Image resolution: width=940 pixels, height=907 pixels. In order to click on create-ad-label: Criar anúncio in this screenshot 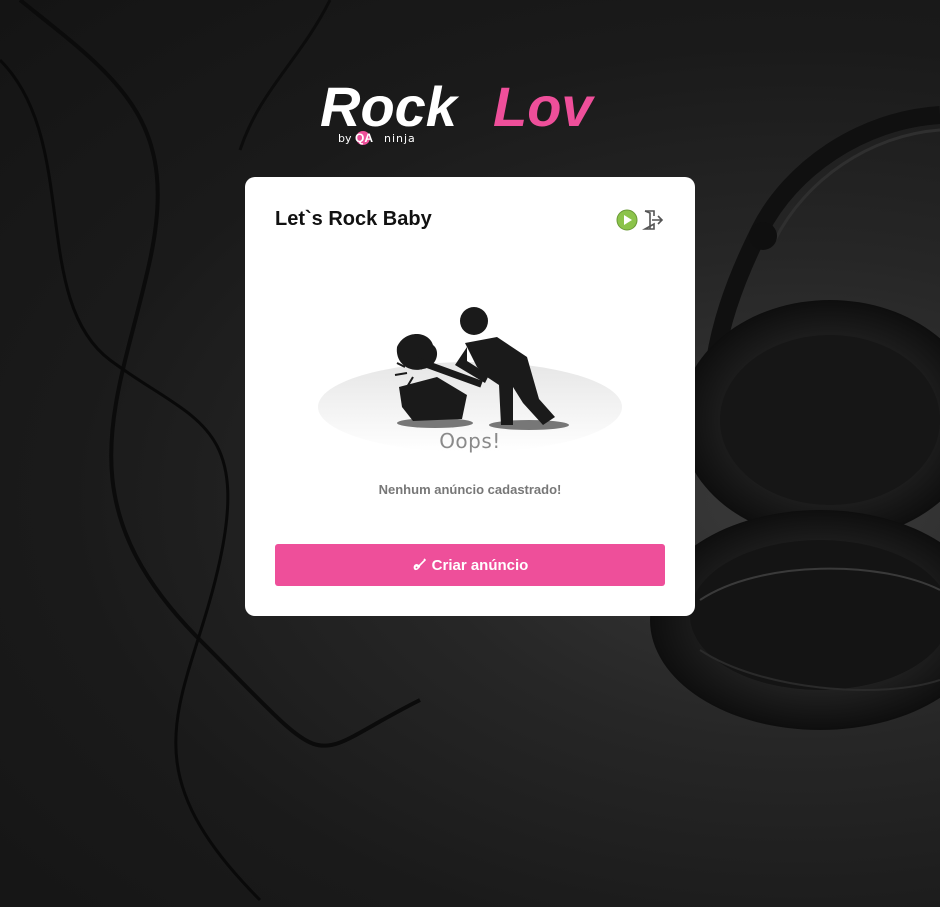, I will do `click(480, 565)`.